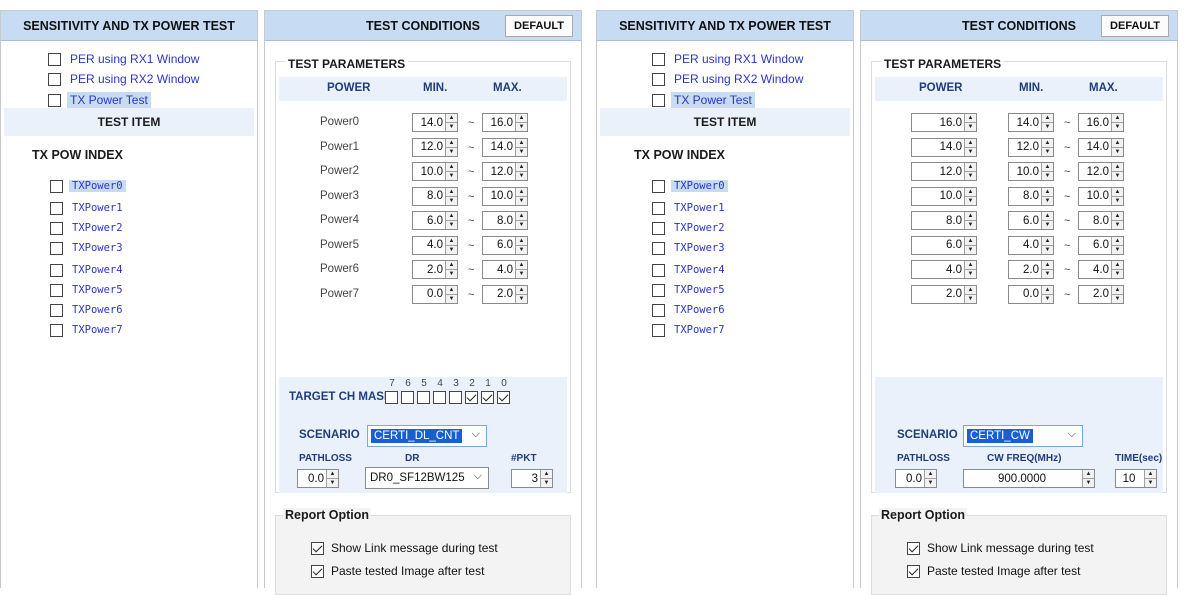 This screenshot has width=1184, height=595. Describe the element at coordinates (532, 478) in the screenshot. I see `pkt-spinner: 3 ▲ ▼` at that location.